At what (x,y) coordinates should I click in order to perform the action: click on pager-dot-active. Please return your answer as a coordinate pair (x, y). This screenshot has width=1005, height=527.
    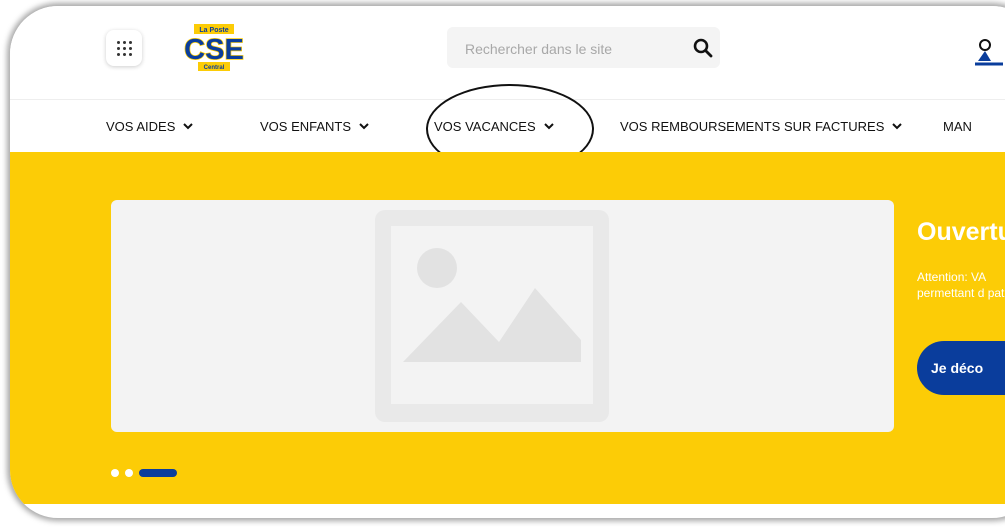
    Looking at the image, I should click on (158, 473).